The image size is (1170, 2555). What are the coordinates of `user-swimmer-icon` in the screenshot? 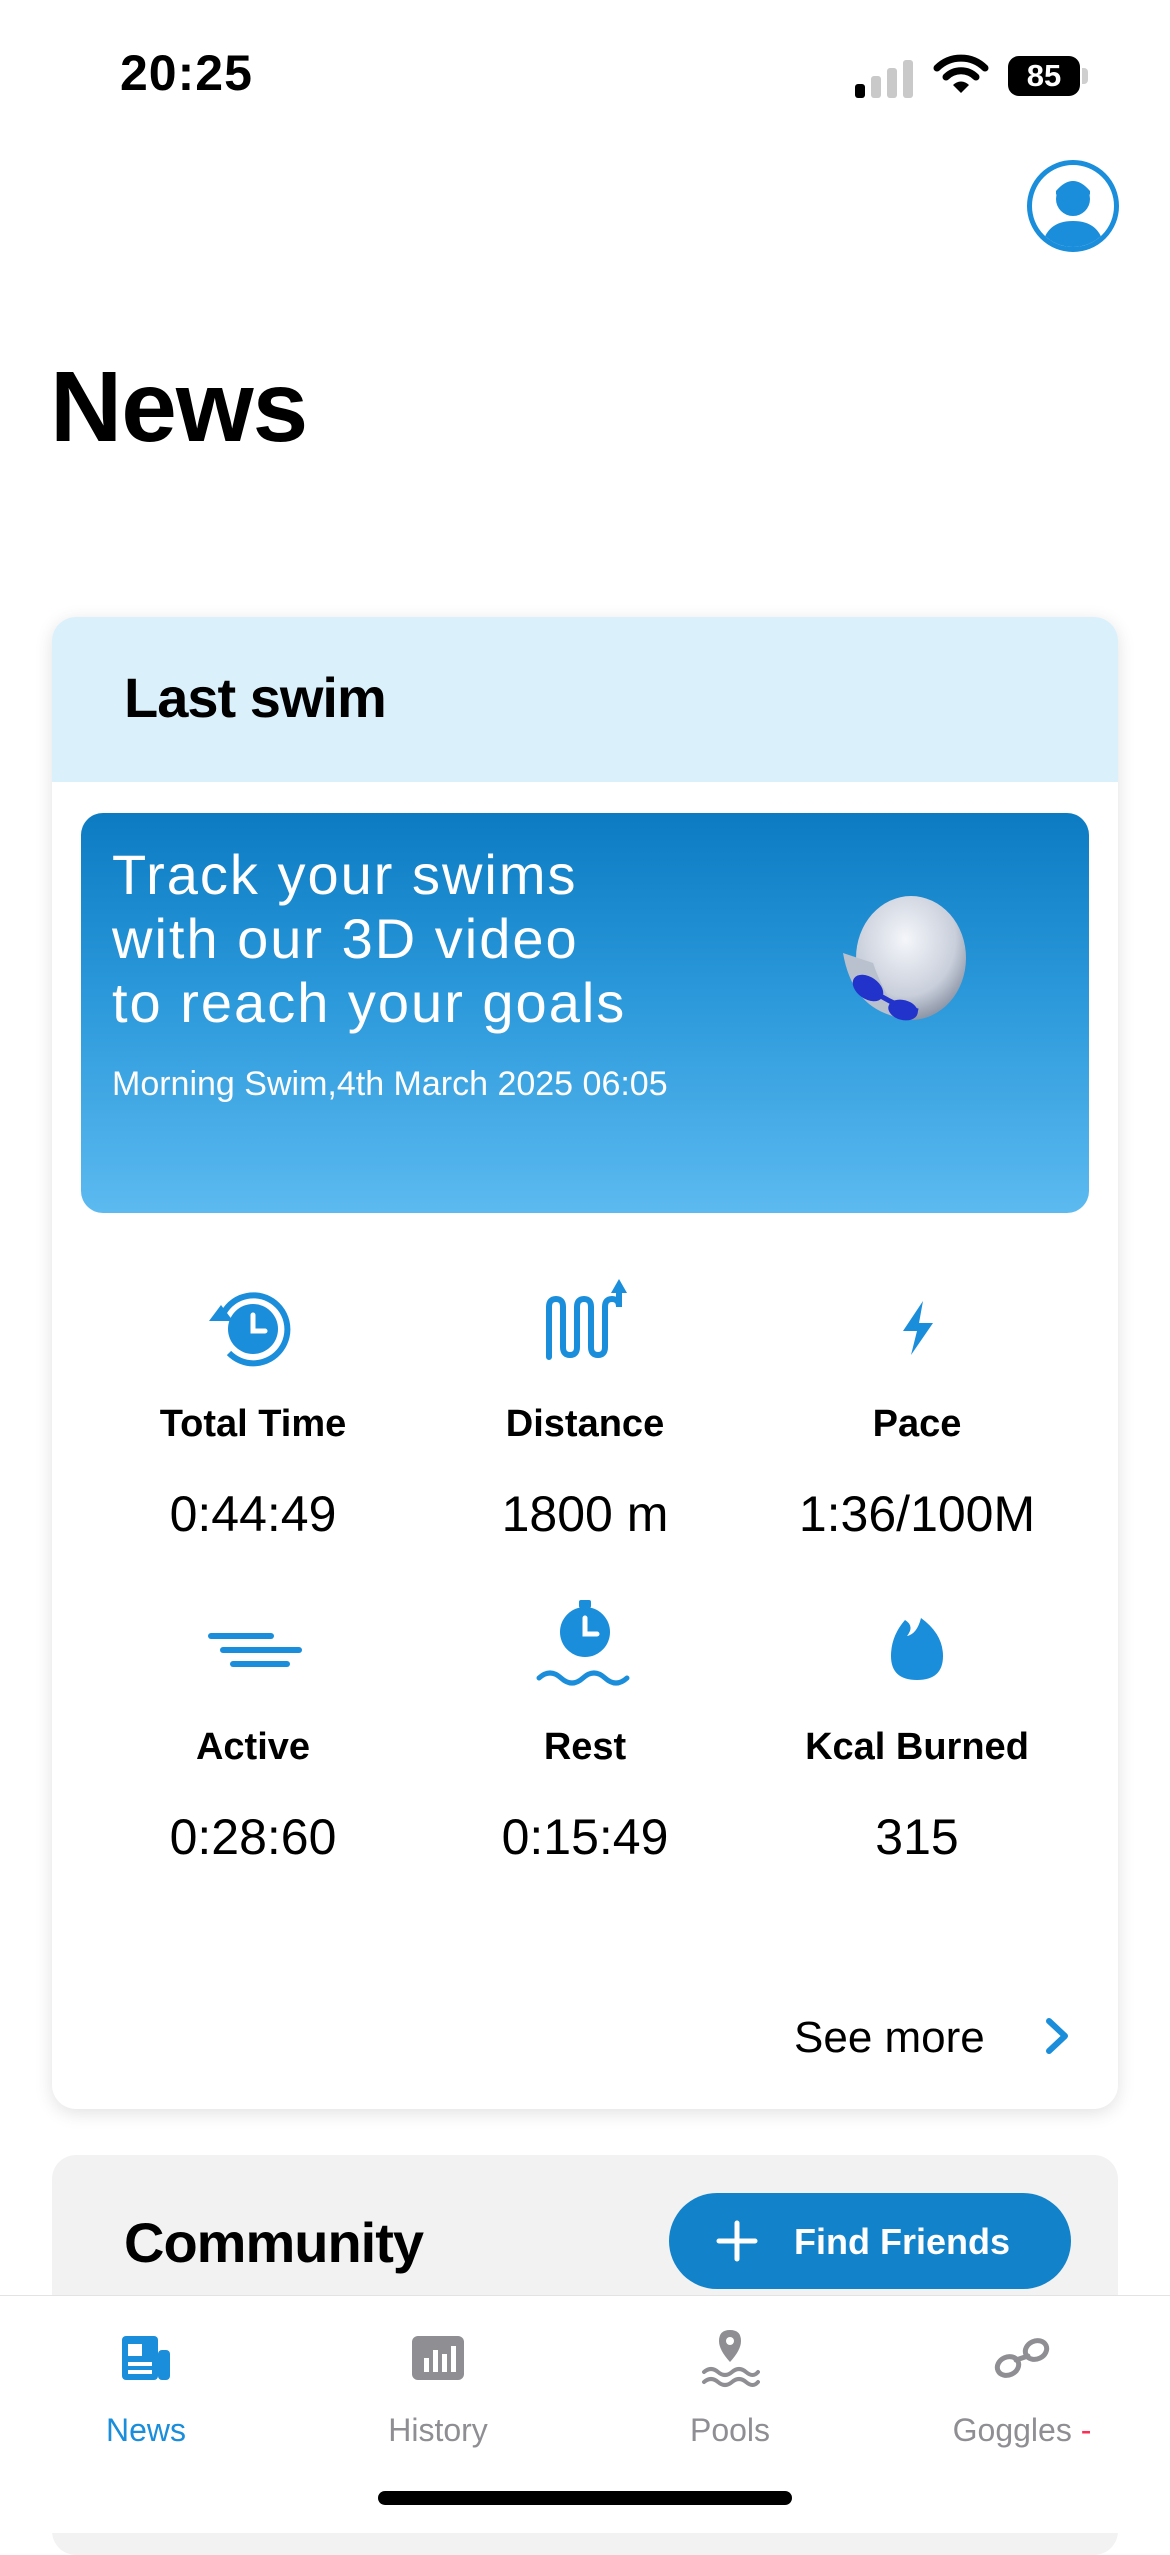 It's located at (1073, 214).